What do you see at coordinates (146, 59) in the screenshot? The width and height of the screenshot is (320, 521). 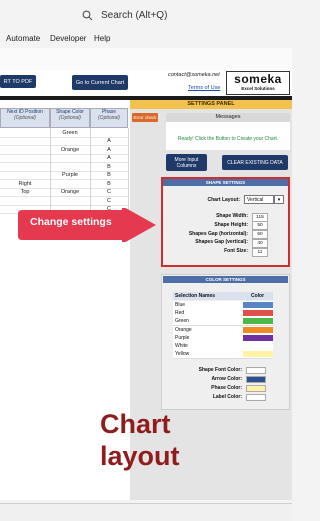 I see `ribbon-toolbar` at bounding box center [146, 59].